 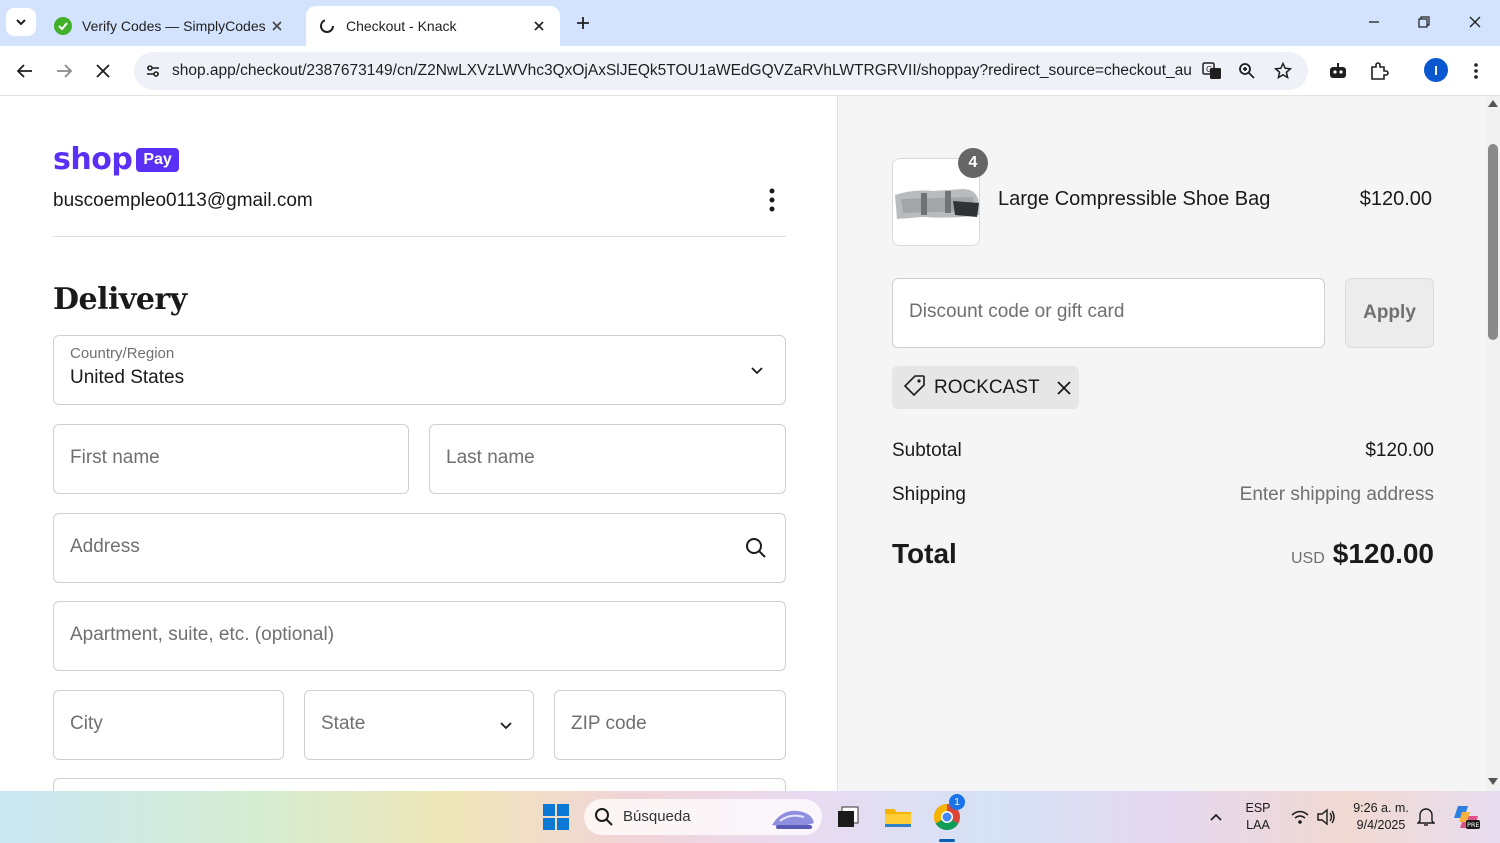 I want to click on bookmark-button, so click(x=1283, y=71).